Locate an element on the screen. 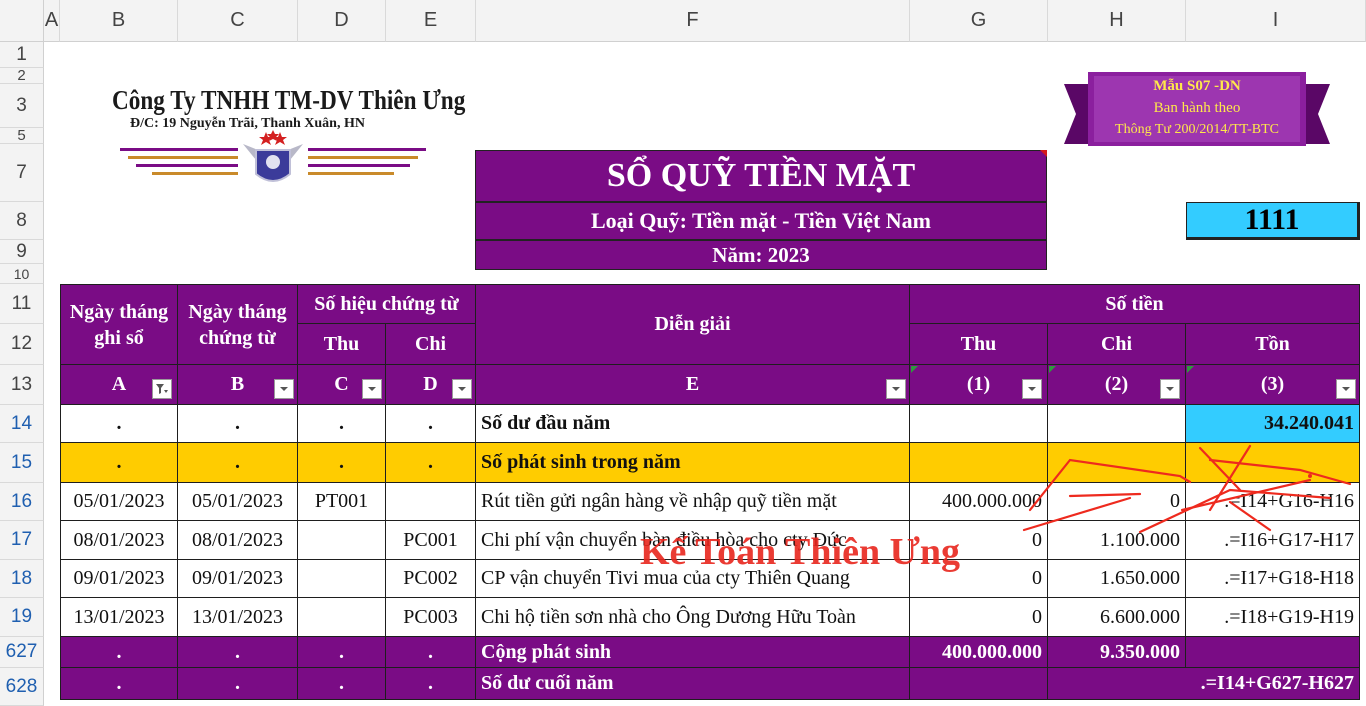 This screenshot has height=706, width=1366. select-all-corner is located at coordinates (22, 21).